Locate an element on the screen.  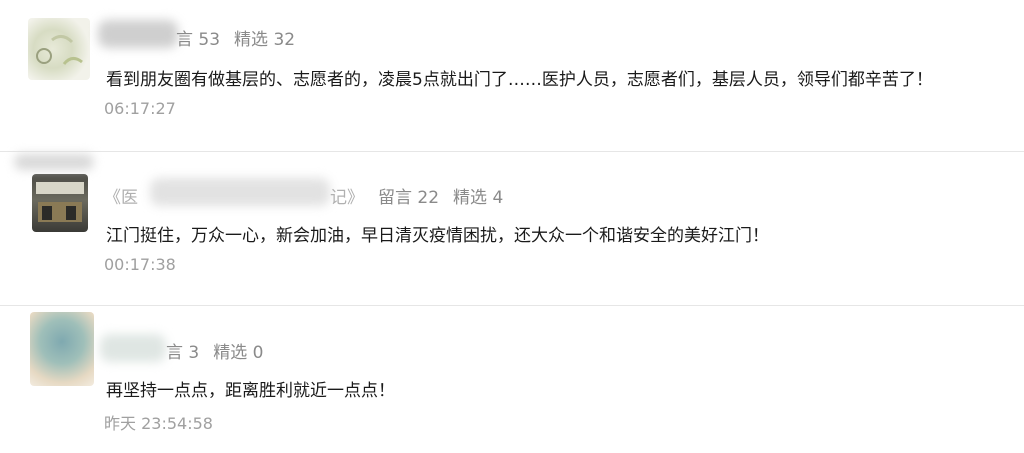
reply-count: 言 53 is located at coordinates (198, 40).